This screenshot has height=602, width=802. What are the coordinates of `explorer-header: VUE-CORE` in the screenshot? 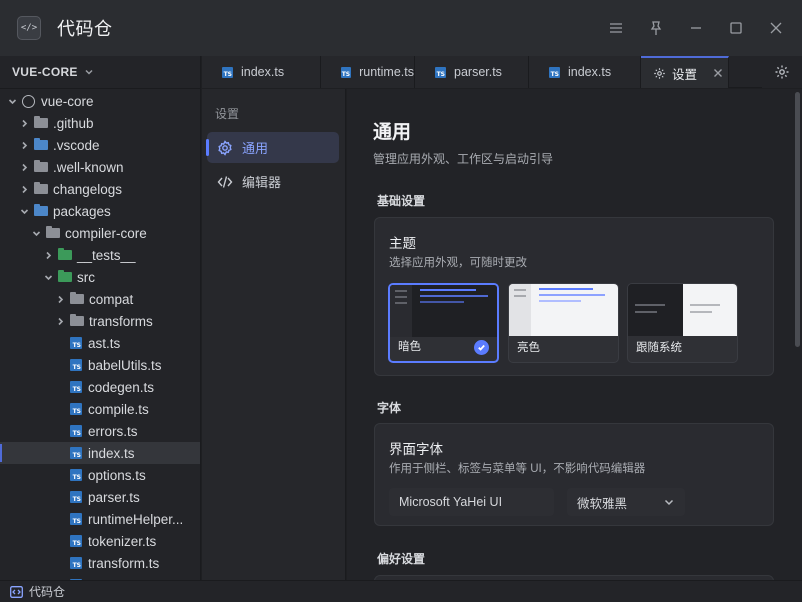 It's located at (100, 72).